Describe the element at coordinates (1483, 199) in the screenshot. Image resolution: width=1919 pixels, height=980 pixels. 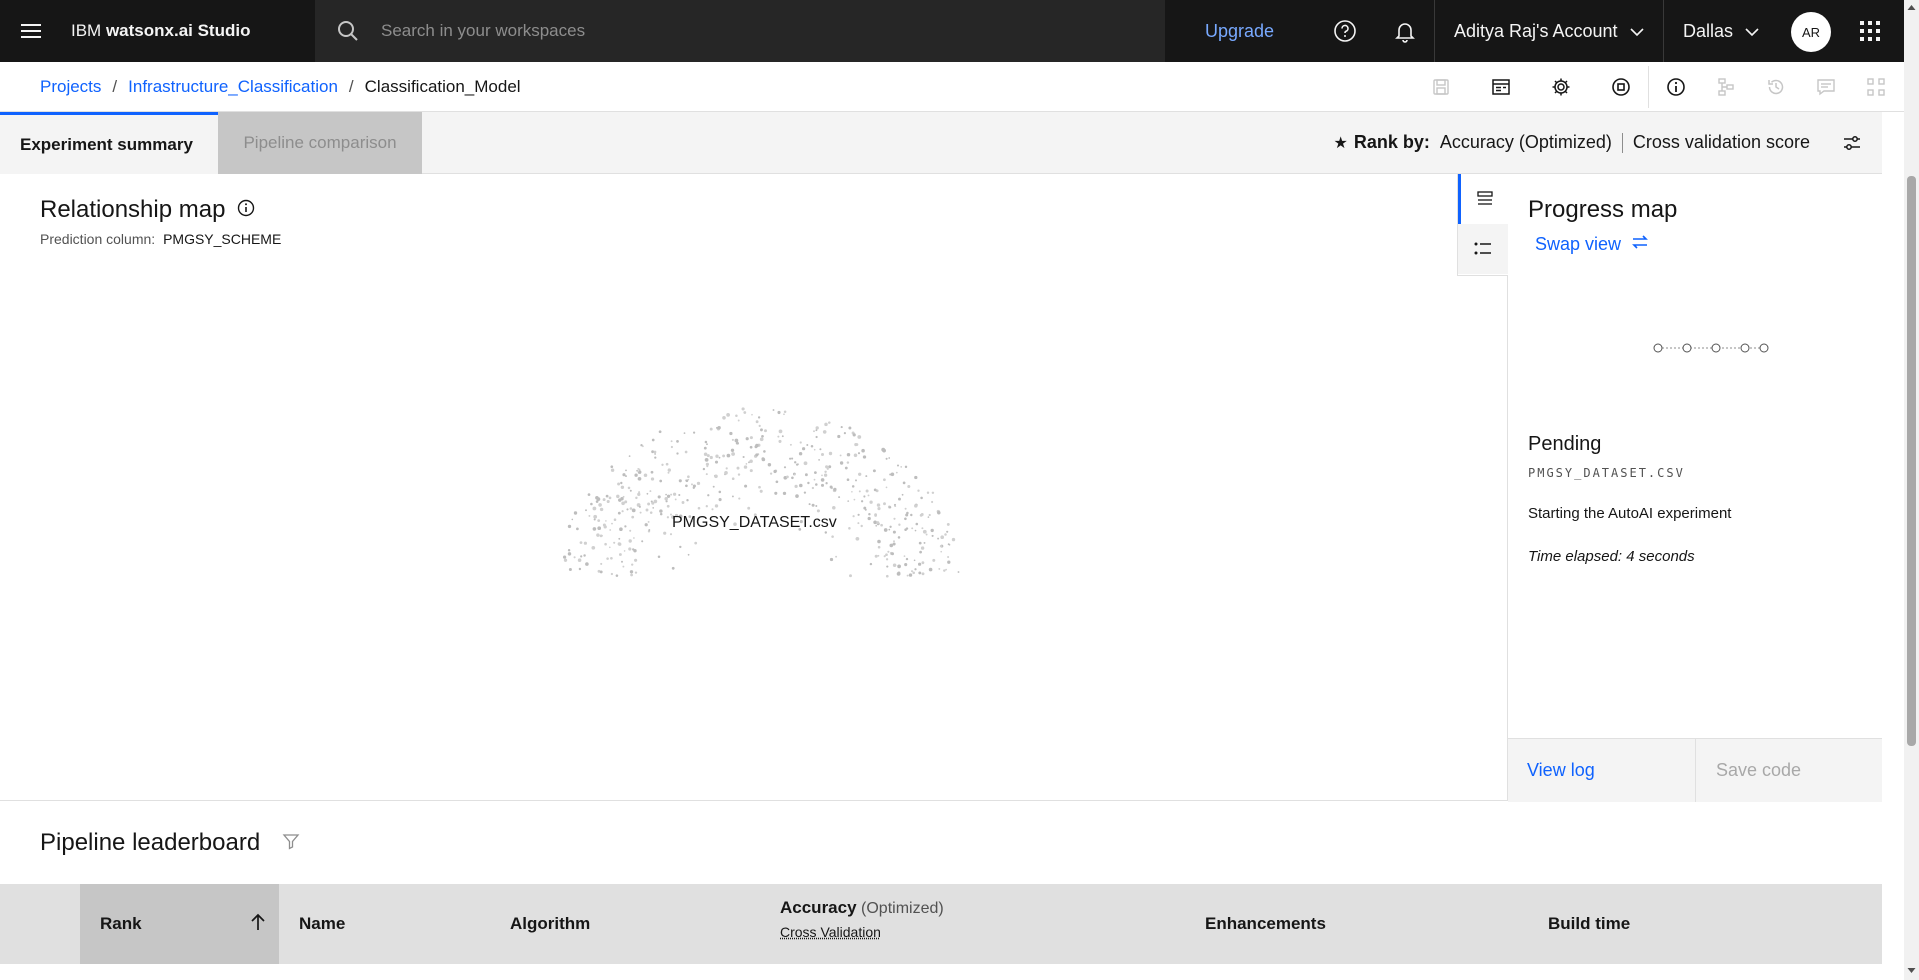
I see `list-view-icon` at that location.